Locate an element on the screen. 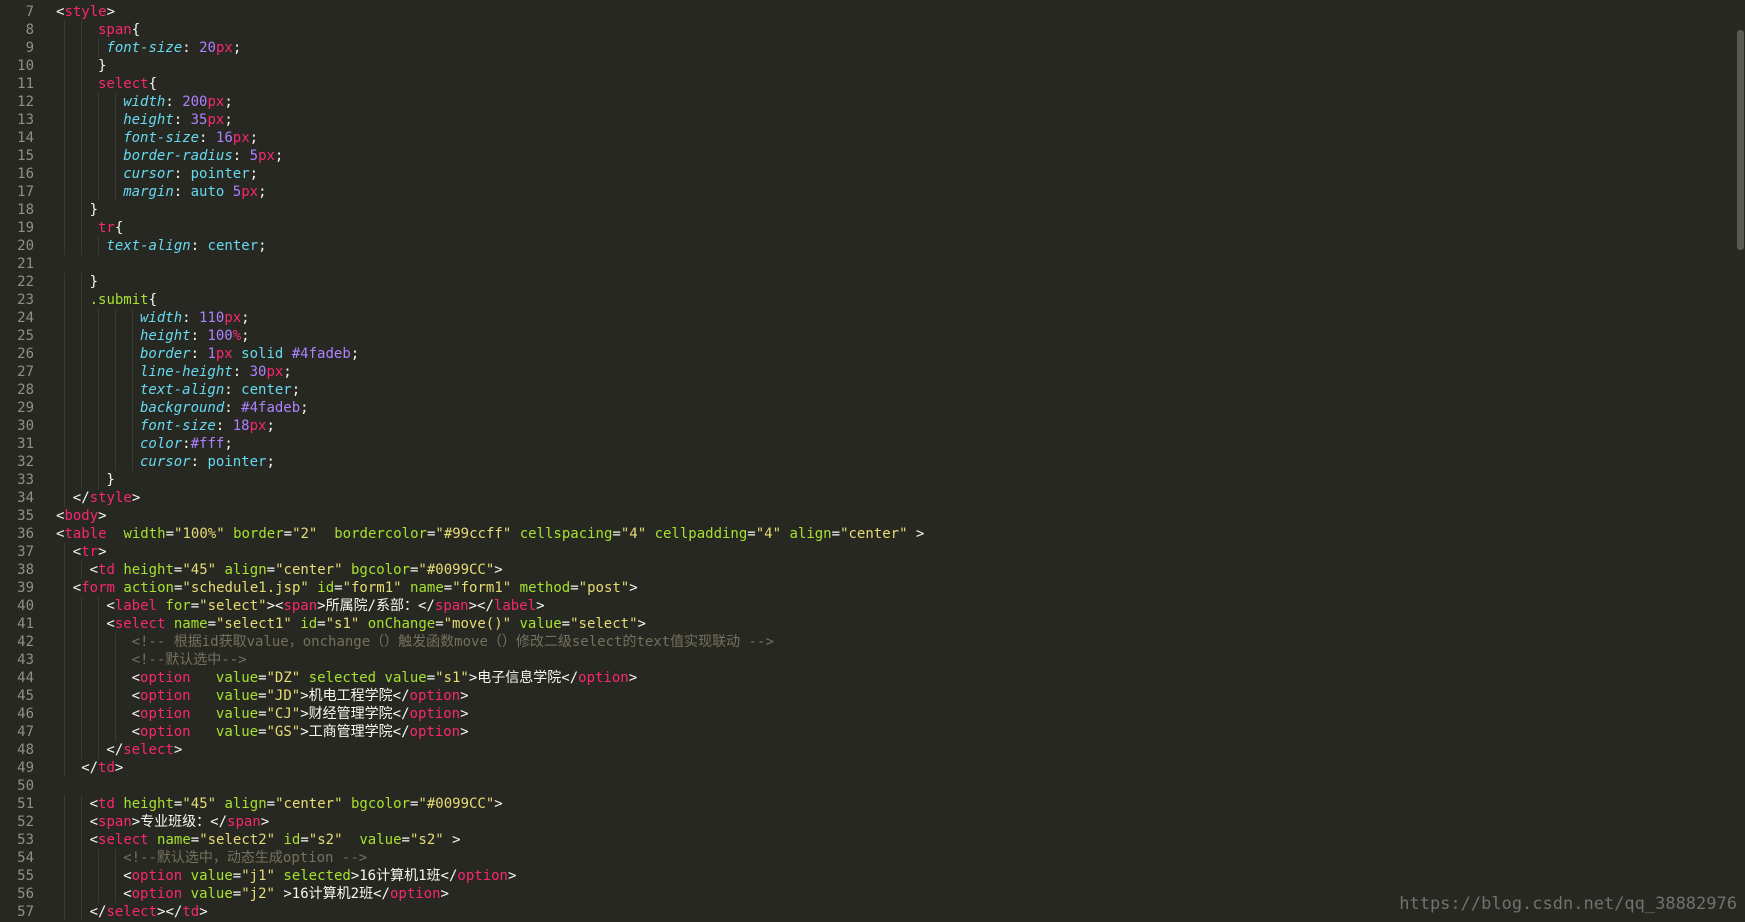  code-line: 9 font-size: 20px; is located at coordinates (867, 48).